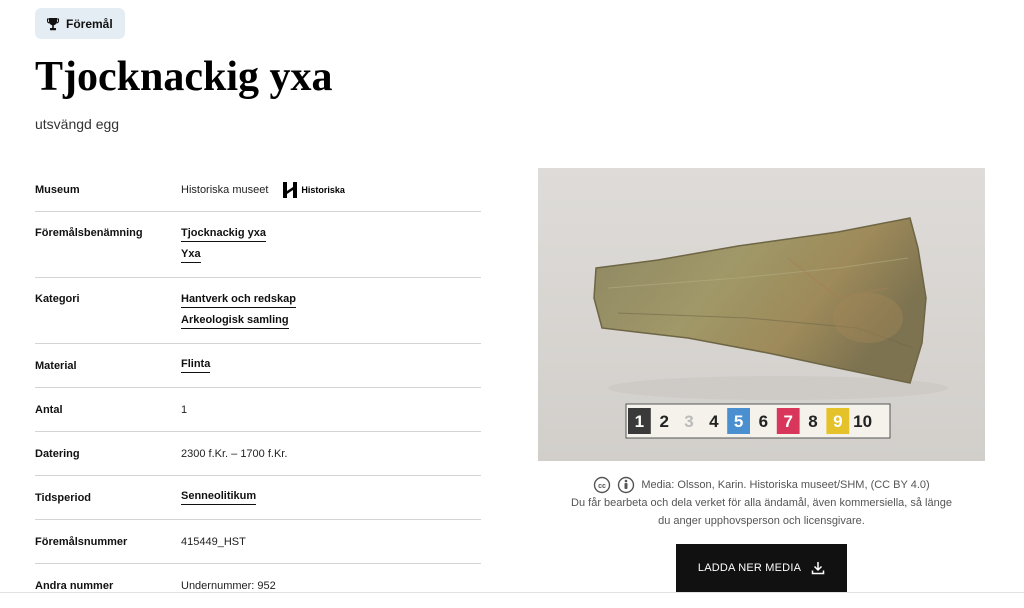 The height and width of the screenshot is (608, 1024). I want to click on historiska-logo: Historiska, so click(313, 190).